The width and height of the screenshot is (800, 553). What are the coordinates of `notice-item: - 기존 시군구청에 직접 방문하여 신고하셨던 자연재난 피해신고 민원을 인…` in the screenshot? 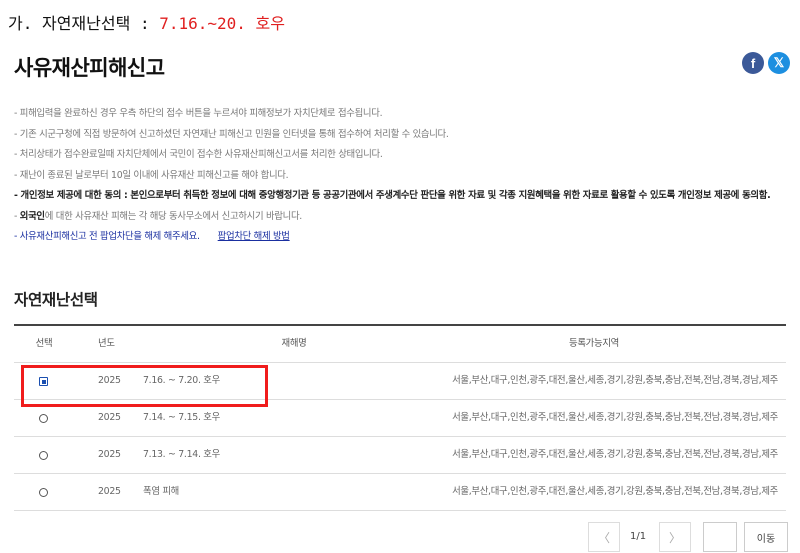 It's located at (231, 134).